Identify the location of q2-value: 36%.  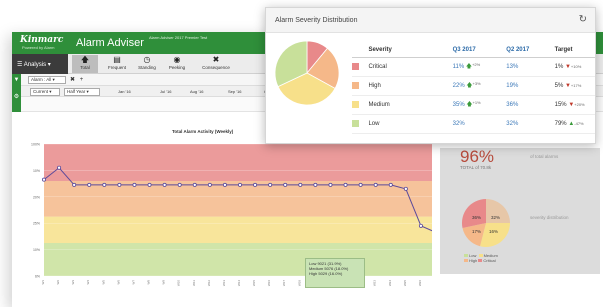
(512, 105).